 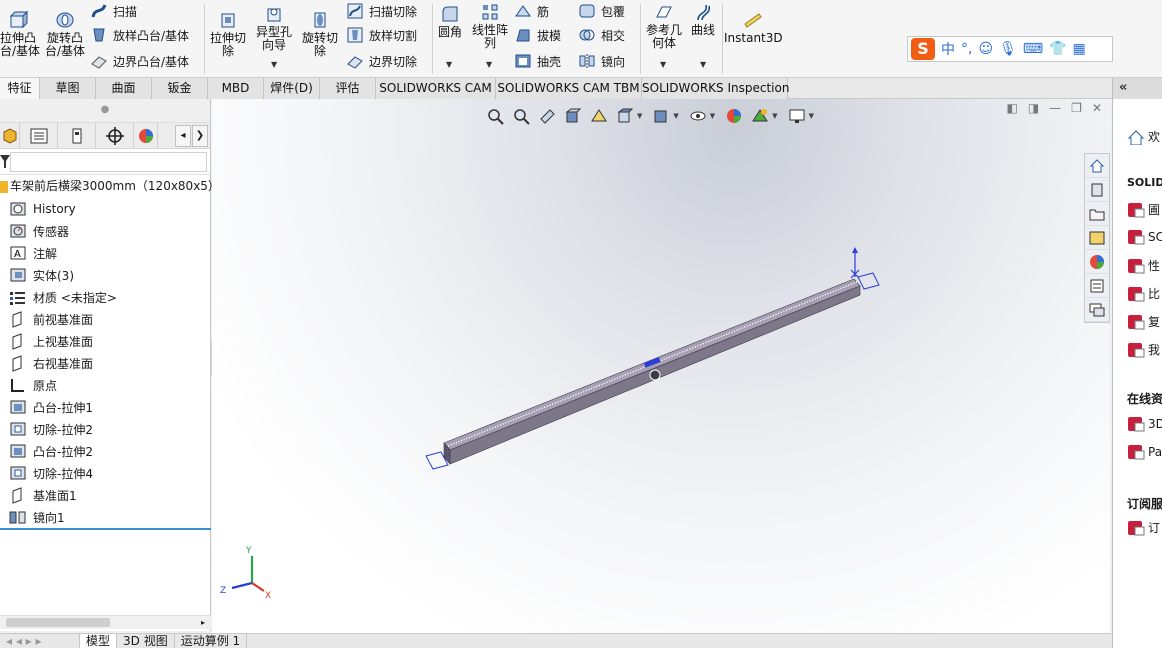 I want to click on appearances-icon, so click(x=1097, y=262).